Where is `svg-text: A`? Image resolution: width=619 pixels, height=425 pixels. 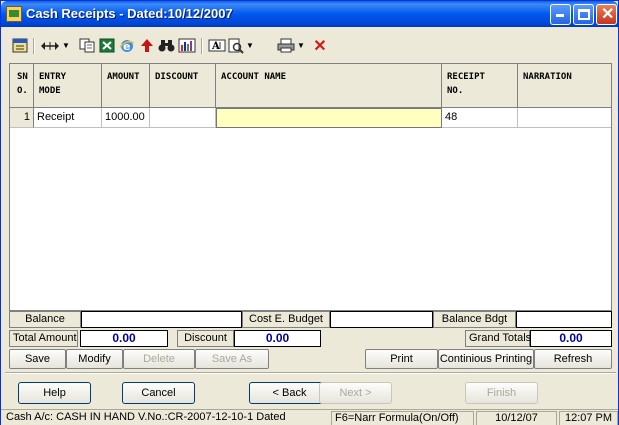
svg-text: A is located at coordinates (215, 46).